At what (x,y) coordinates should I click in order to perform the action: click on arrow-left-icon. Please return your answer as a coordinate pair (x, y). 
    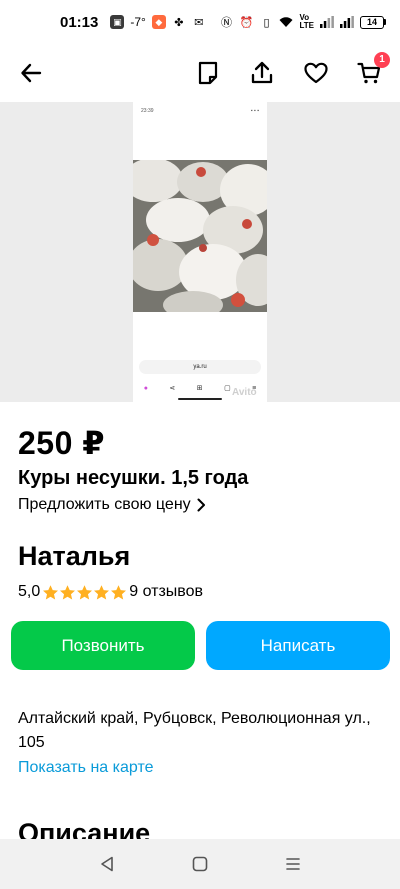
    Looking at the image, I should click on (31, 73).